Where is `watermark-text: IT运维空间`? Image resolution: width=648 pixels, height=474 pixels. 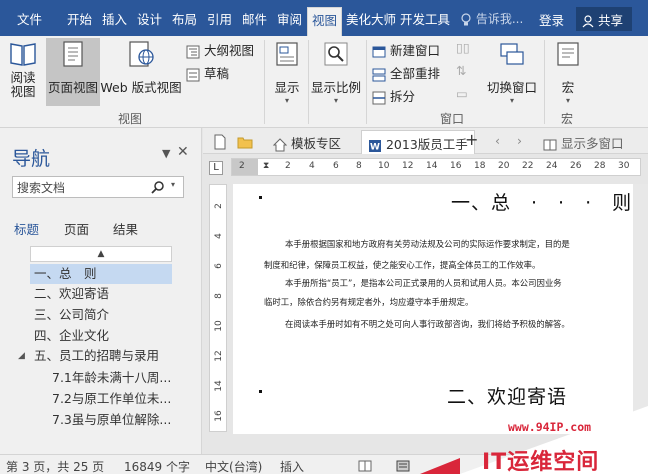
watermark-text: IT运维空间 is located at coordinates (541, 462).